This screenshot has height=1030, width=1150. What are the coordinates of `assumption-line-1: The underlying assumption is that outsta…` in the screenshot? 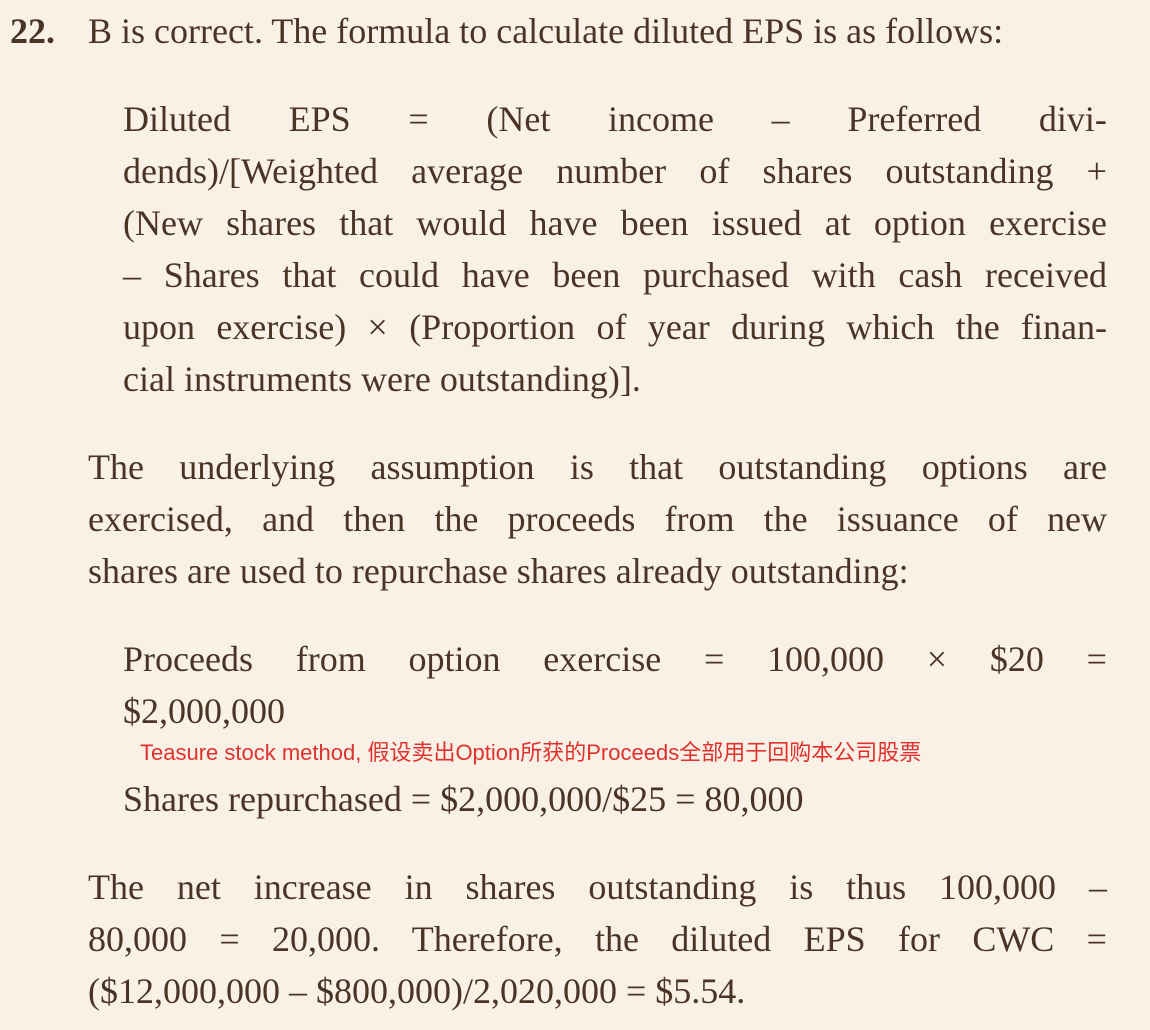 It's located at (597, 467).